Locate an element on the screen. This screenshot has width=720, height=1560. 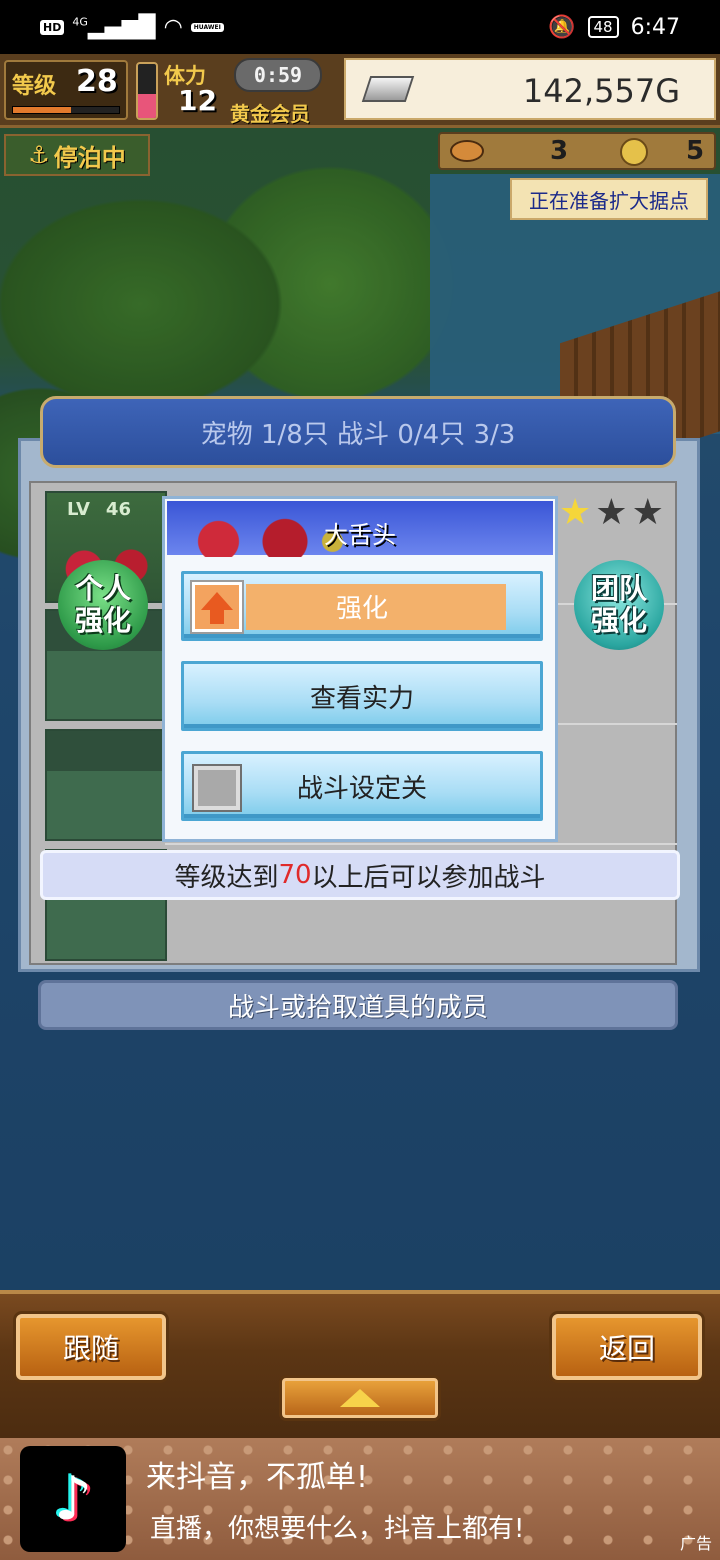
battle-setting-toggle: 战斗设定关 is located at coordinates (362, 786).